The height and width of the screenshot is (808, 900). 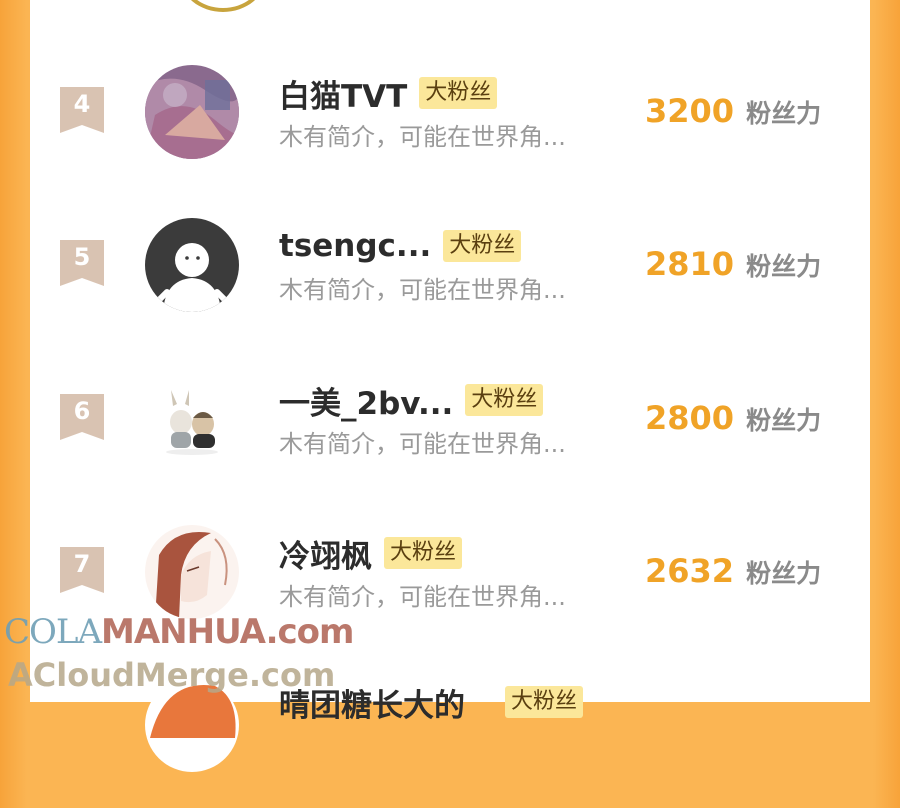 What do you see at coordinates (227, 632) in the screenshot?
I see `watermark-domain: MANHUA.com` at bounding box center [227, 632].